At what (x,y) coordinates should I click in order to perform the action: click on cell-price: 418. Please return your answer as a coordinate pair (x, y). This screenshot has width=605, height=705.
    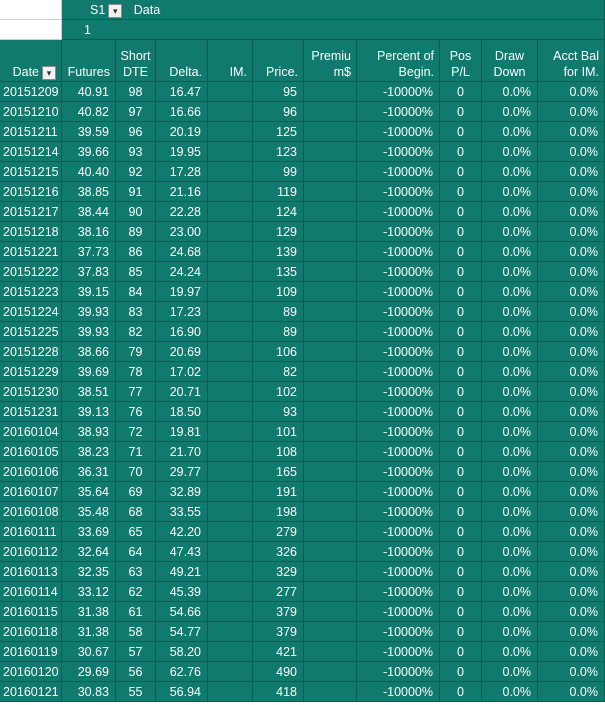
    Looking at the image, I should click on (278, 692).